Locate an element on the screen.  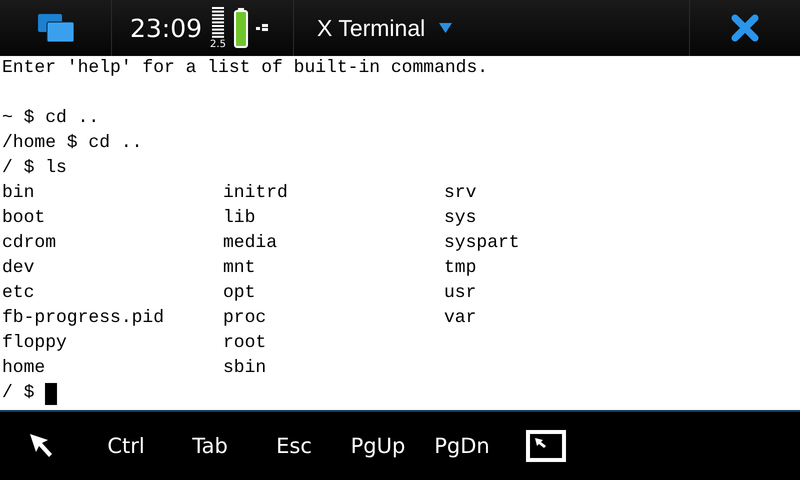
file-name: etc is located at coordinates (19, 293).